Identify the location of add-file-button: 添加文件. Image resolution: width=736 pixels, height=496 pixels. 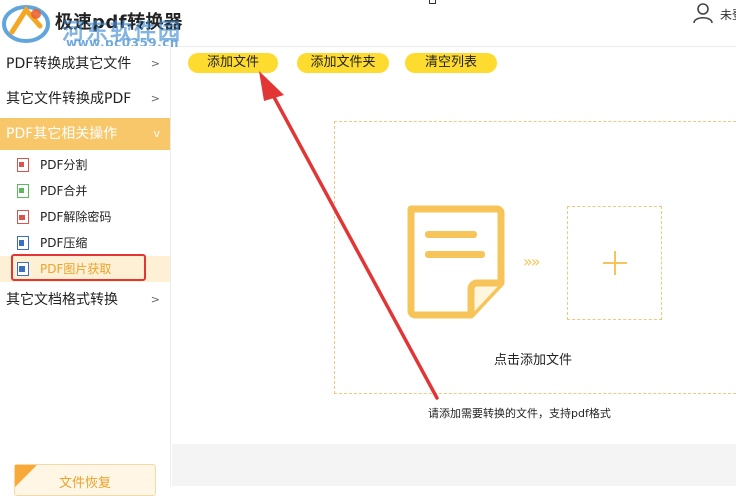
(233, 63).